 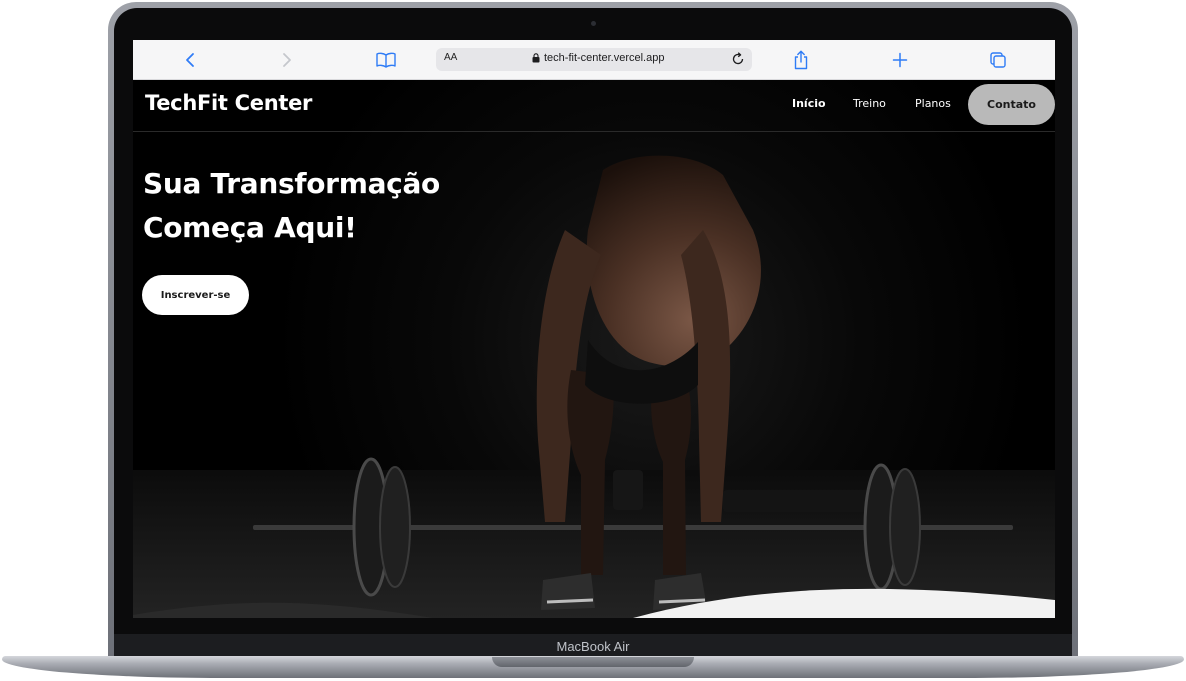 I want to click on plus-icon, so click(x=900, y=60).